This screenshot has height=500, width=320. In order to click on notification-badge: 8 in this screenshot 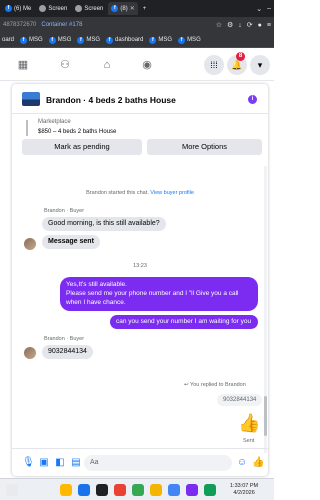, I will do `click(240, 56)`.